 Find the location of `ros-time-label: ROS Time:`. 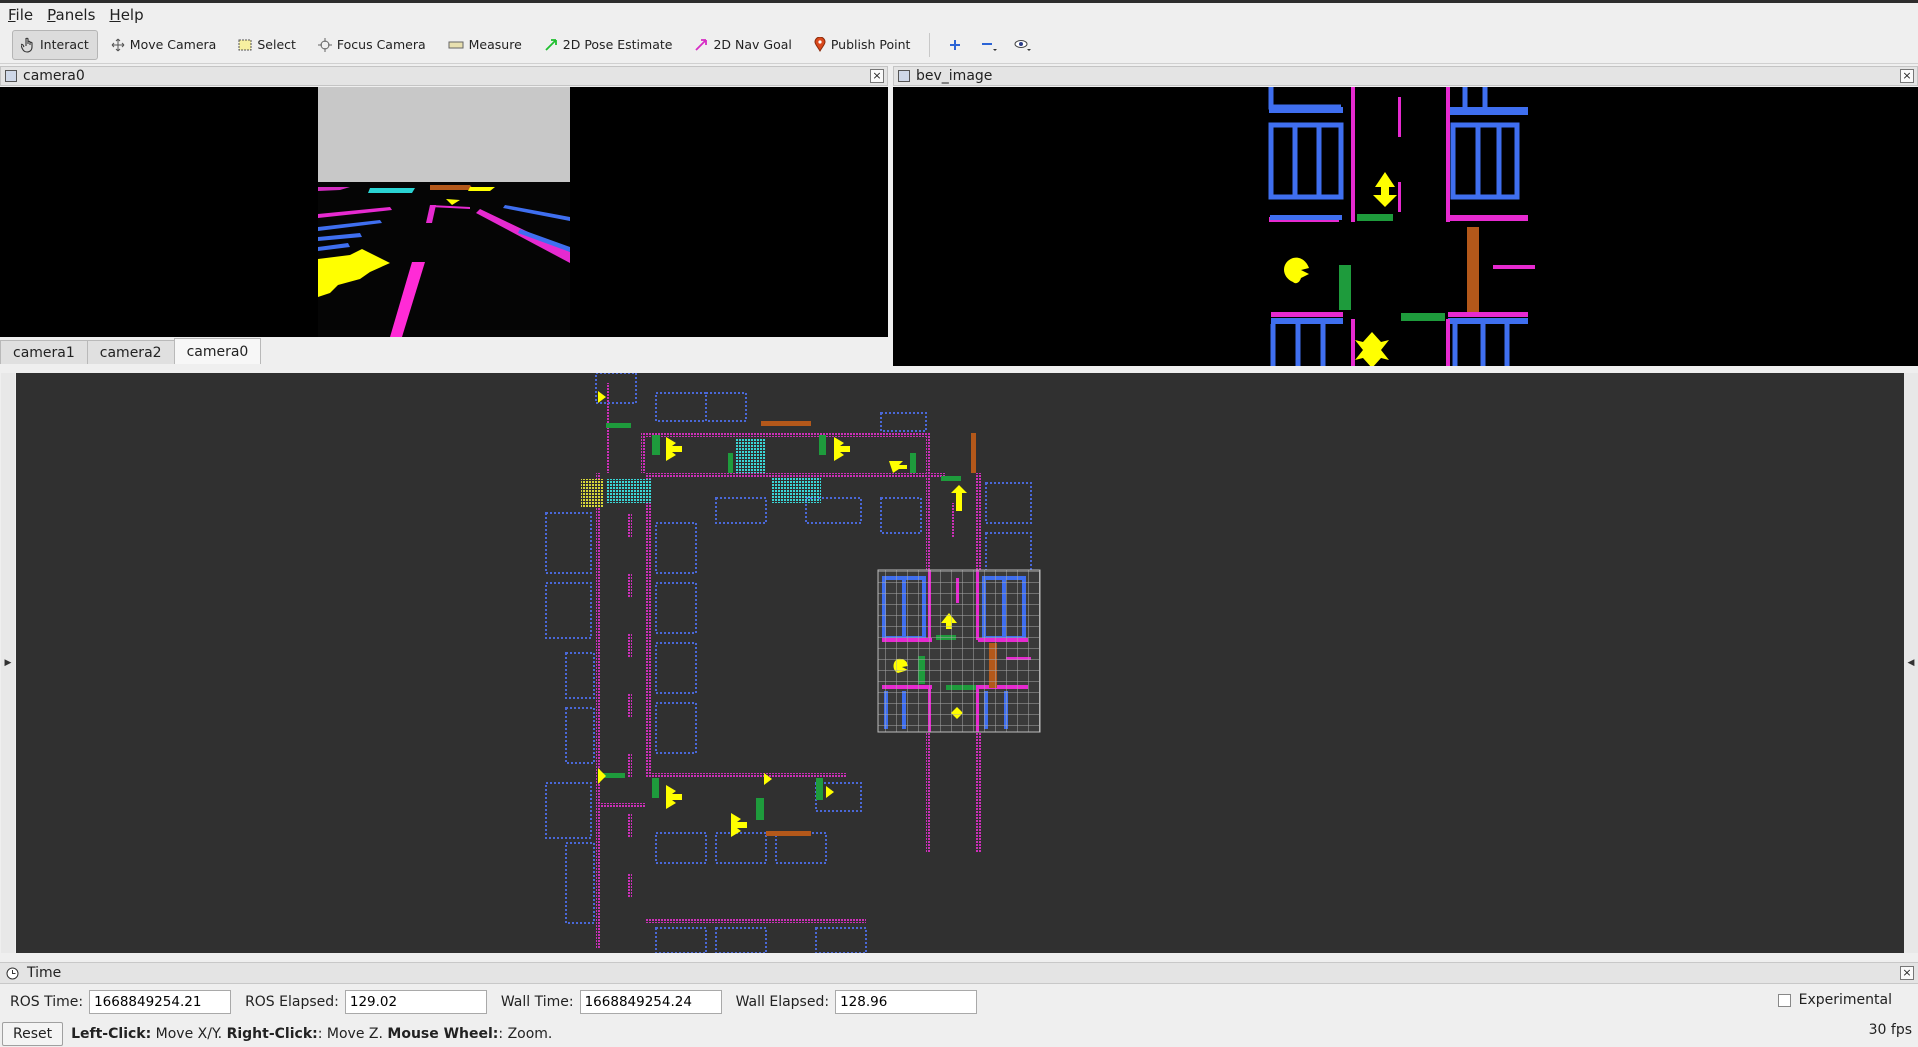

ros-time-label: ROS Time: is located at coordinates (47, 1002).